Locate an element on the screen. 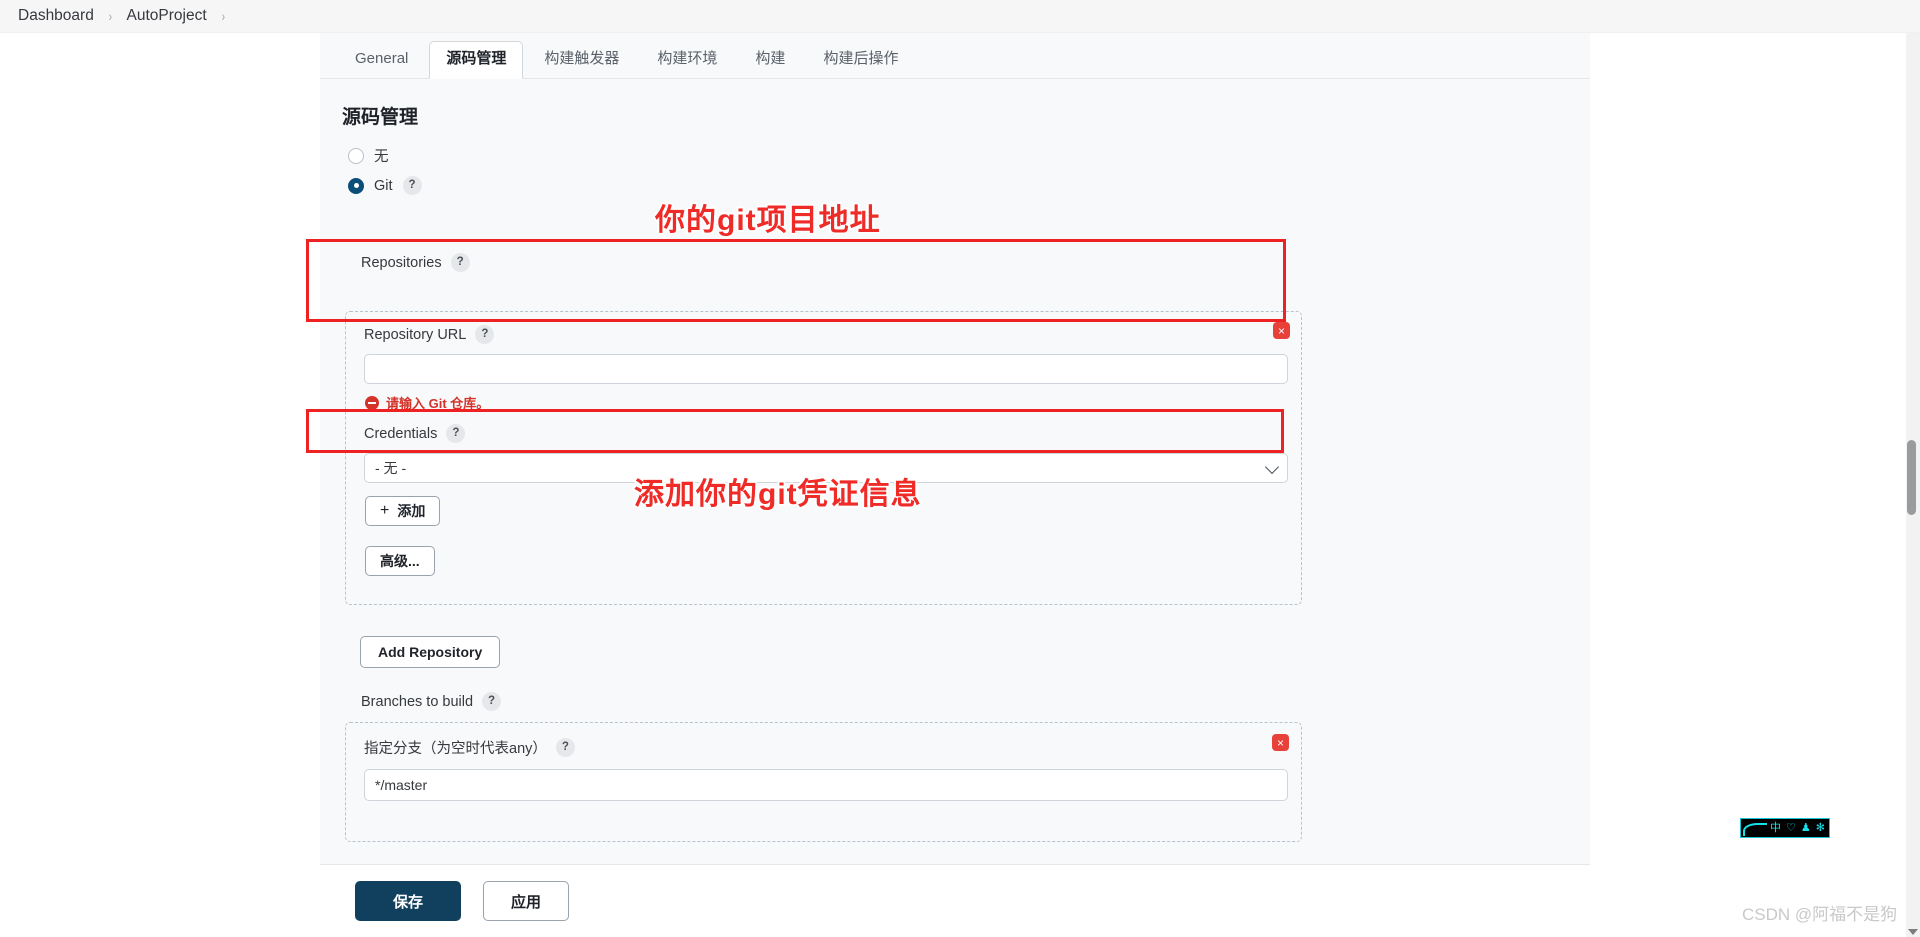  repository-url-label: Repository URL is located at coordinates (415, 334).